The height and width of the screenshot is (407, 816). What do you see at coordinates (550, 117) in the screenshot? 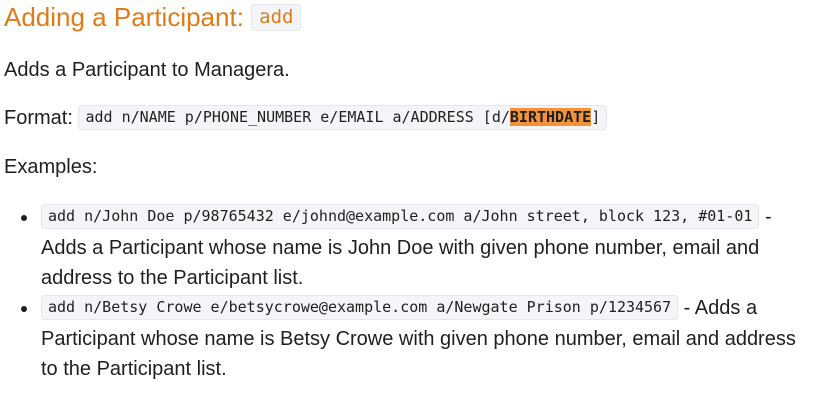
I see `format-code-highlight: BIRTHDATE` at bounding box center [550, 117].